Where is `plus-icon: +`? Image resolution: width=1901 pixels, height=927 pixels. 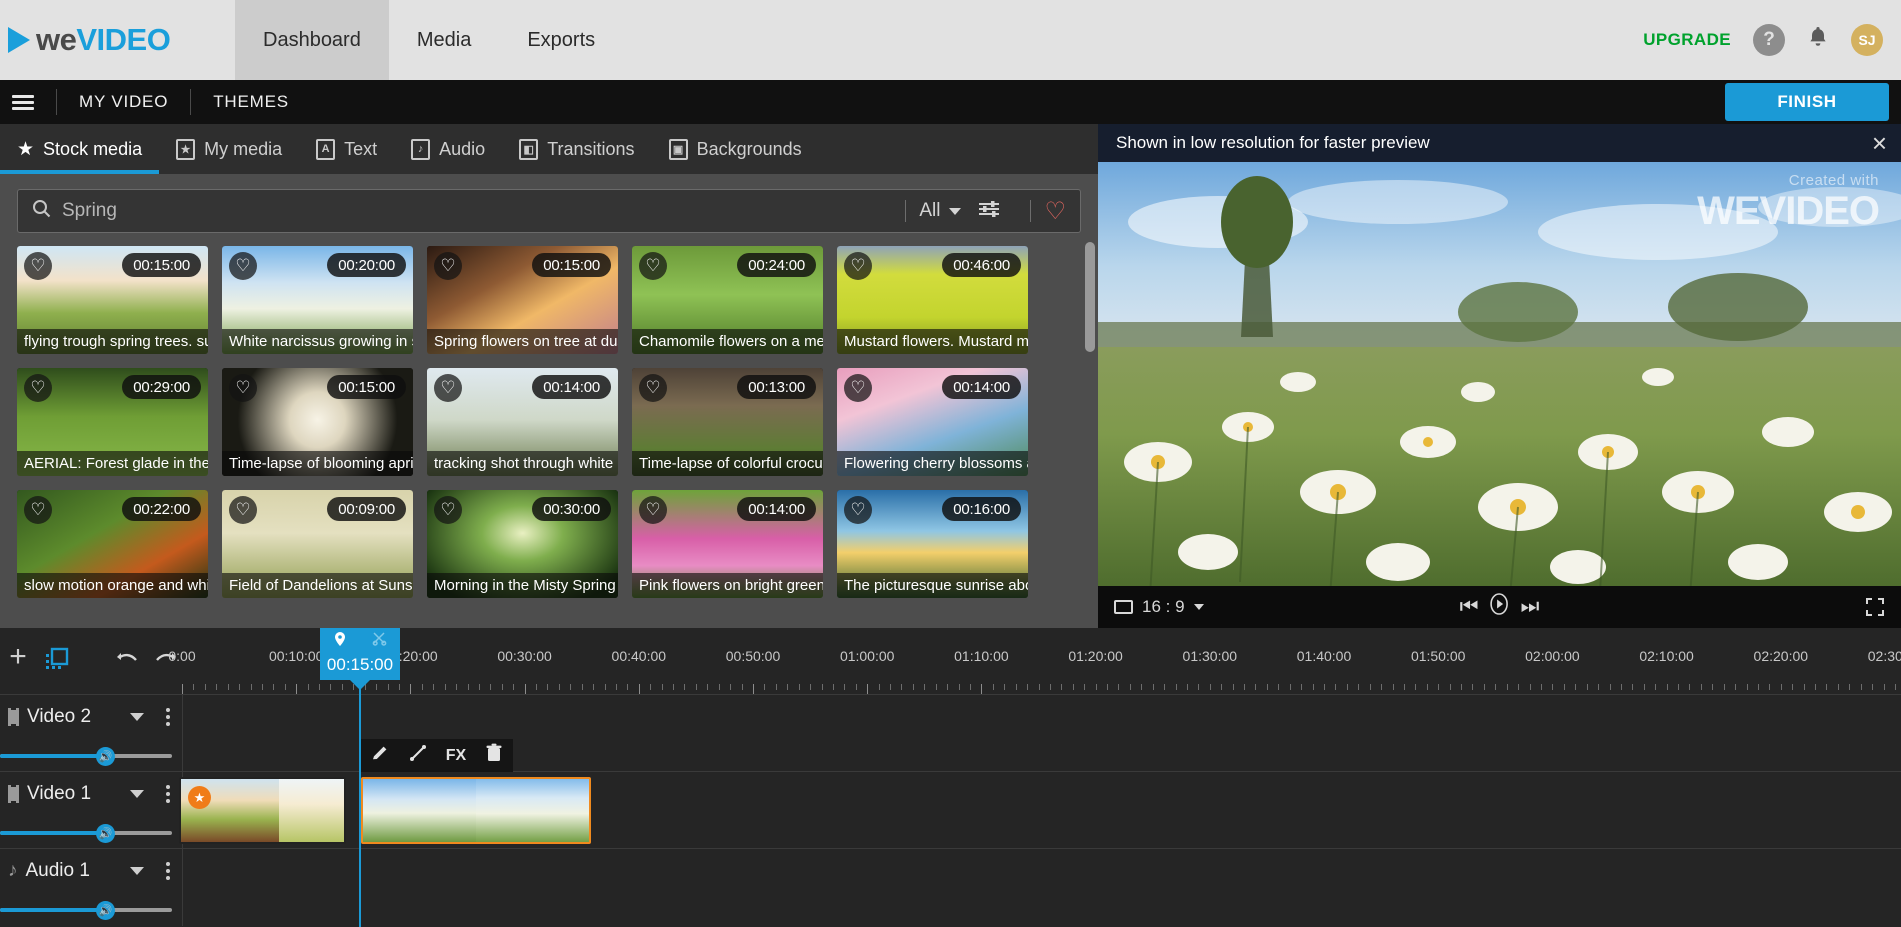
plus-icon: + is located at coordinates (18, 657).